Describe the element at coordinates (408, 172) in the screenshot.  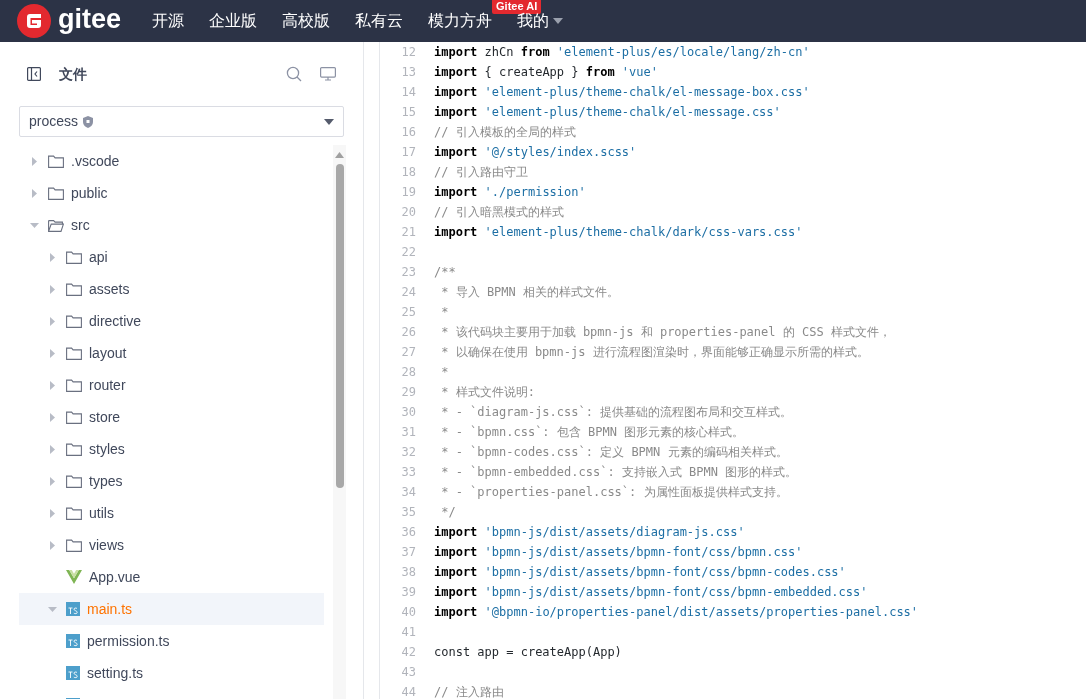
I see `line-number: 18` at that location.